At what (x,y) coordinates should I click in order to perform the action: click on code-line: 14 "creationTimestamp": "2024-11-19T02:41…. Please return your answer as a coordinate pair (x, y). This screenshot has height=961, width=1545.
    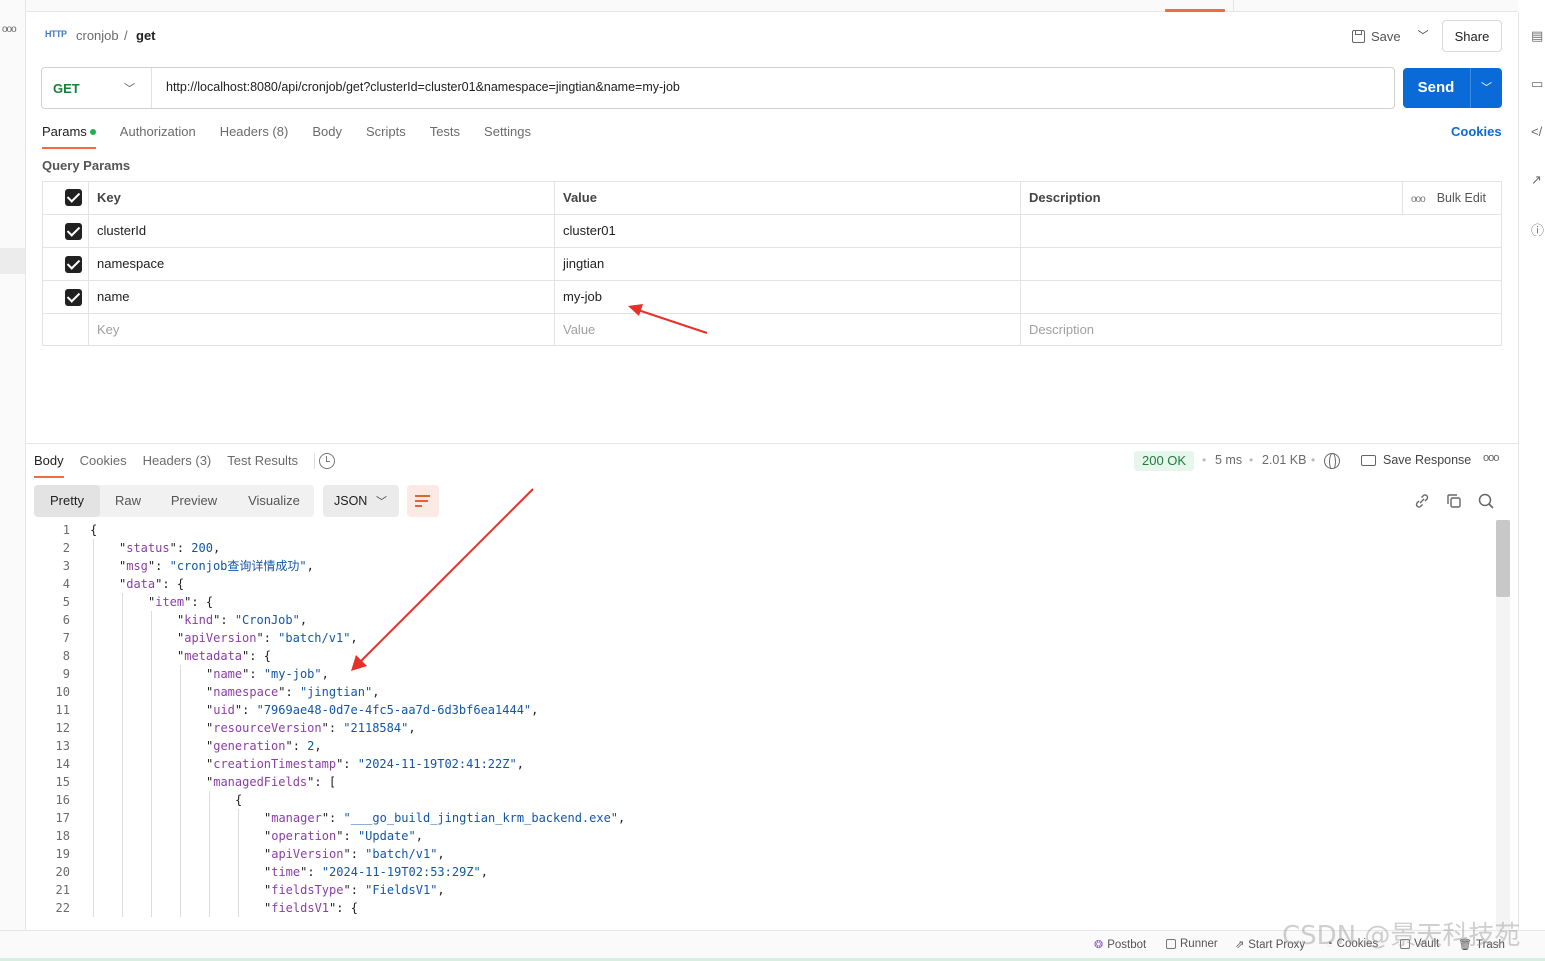
    Looking at the image, I should click on (754, 764).